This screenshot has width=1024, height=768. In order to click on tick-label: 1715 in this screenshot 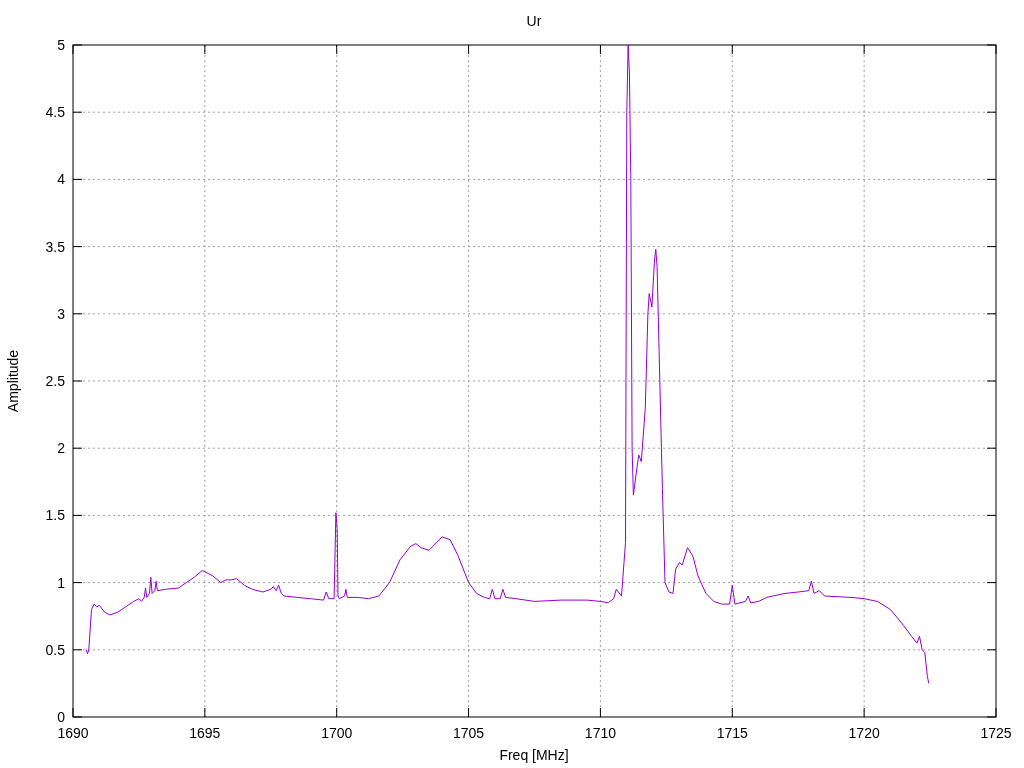, I will do `click(732, 733)`.